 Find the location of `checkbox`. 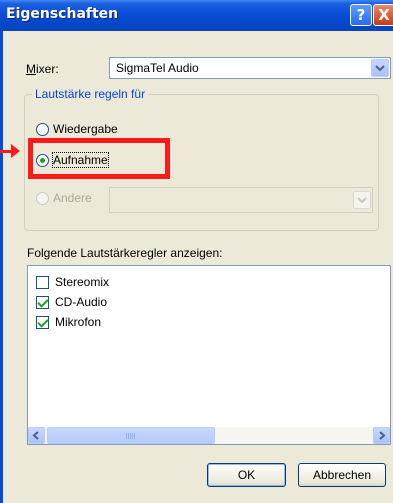

checkbox is located at coordinates (42, 282).